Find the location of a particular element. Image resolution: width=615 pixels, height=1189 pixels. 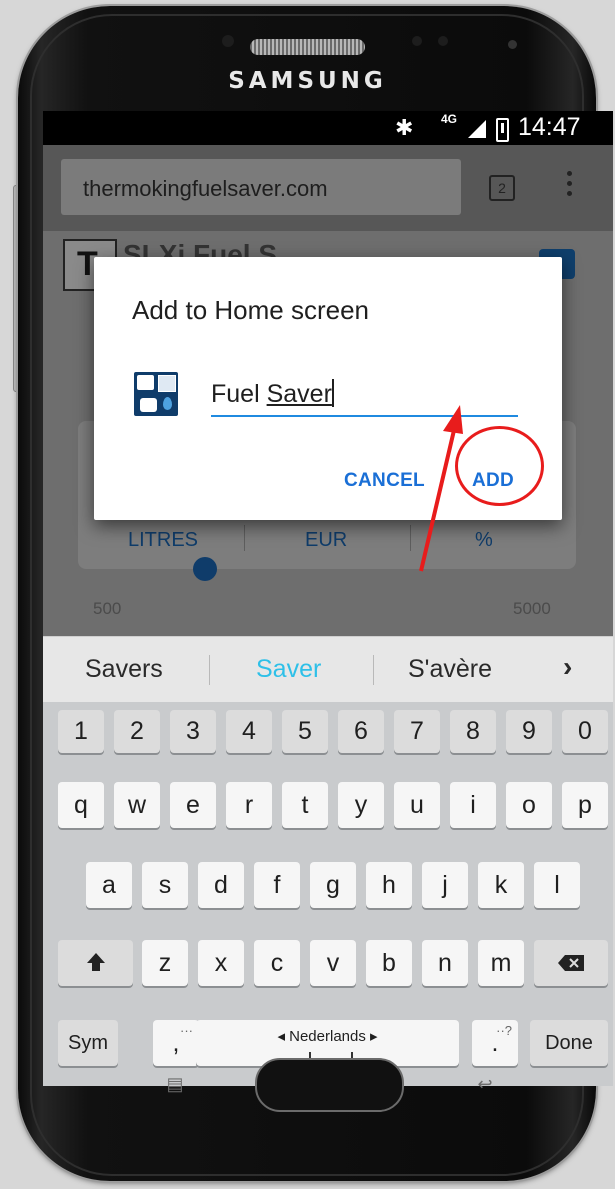

browser-toolbar: thermokingfuelsaver.com 2 is located at coordinates (328, 188).